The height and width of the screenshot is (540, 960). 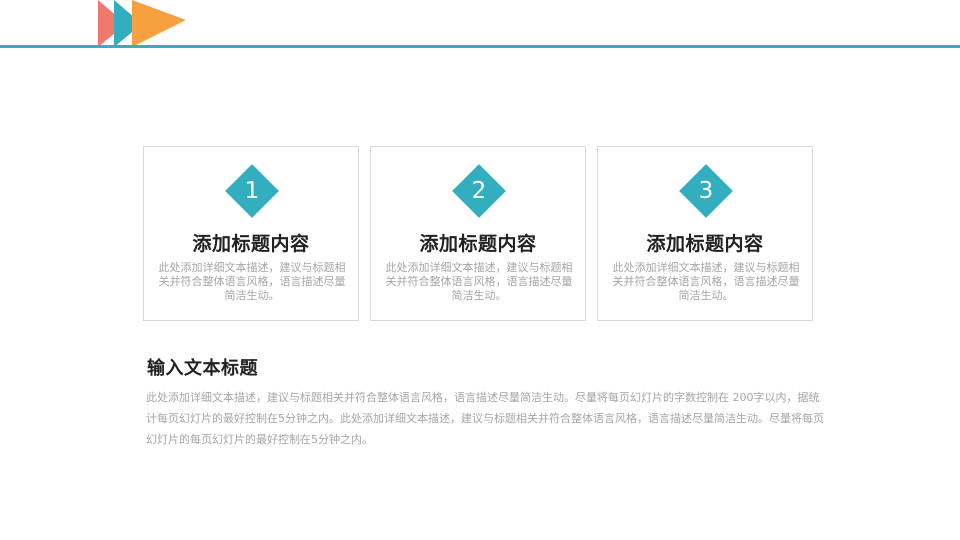 I want to click on badge-number: 3, so click(x=706, y=191).